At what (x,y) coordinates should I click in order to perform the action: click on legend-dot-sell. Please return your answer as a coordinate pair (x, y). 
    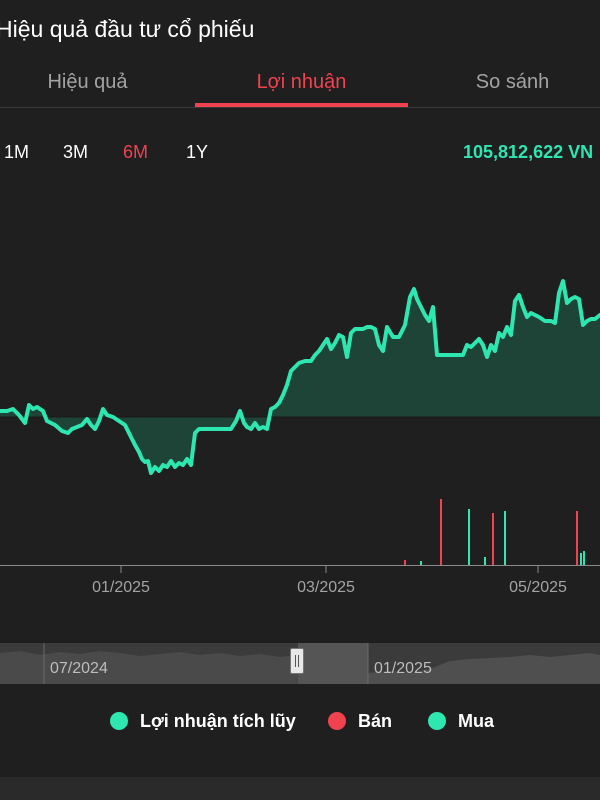
    Looking at the image, I should click on (337, 721).